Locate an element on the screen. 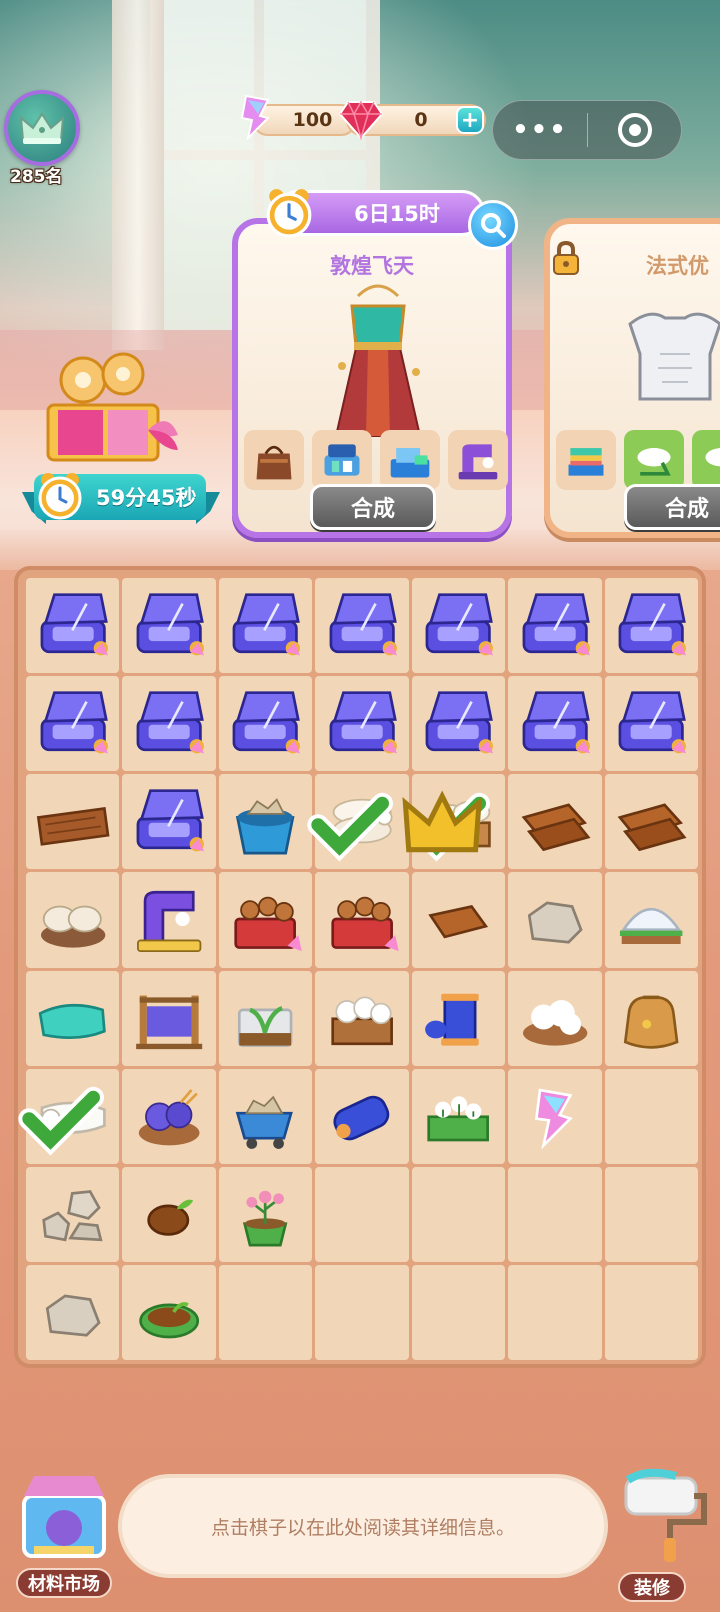 Image resolution: width=720 pixels, height=1612 pixels. req-fabric-stack-icon is located at coordinates (586, 460).